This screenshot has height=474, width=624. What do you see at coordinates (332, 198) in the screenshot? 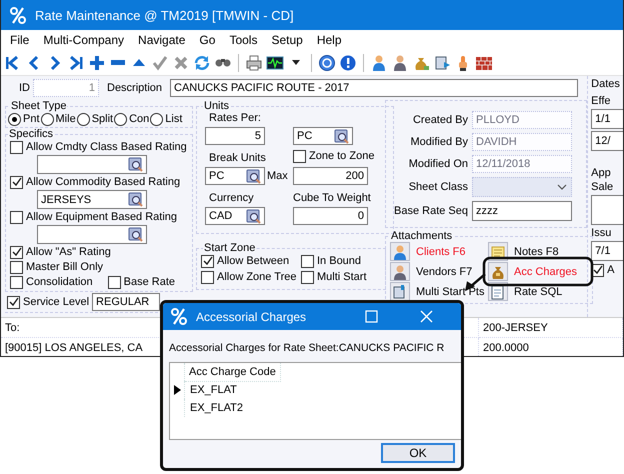
I see `field-label: Cube To Weight` at bounding box center [332, 198].